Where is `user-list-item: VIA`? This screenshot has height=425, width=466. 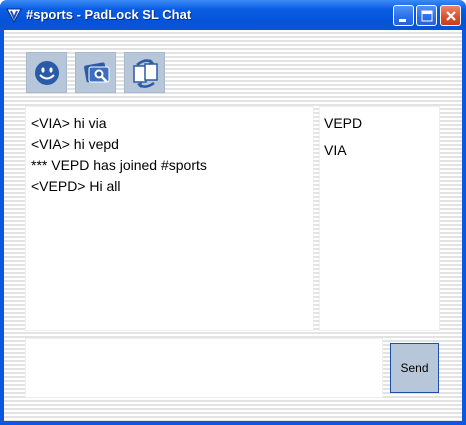
user-list-item: VIA is located at coordinates (381, 153).